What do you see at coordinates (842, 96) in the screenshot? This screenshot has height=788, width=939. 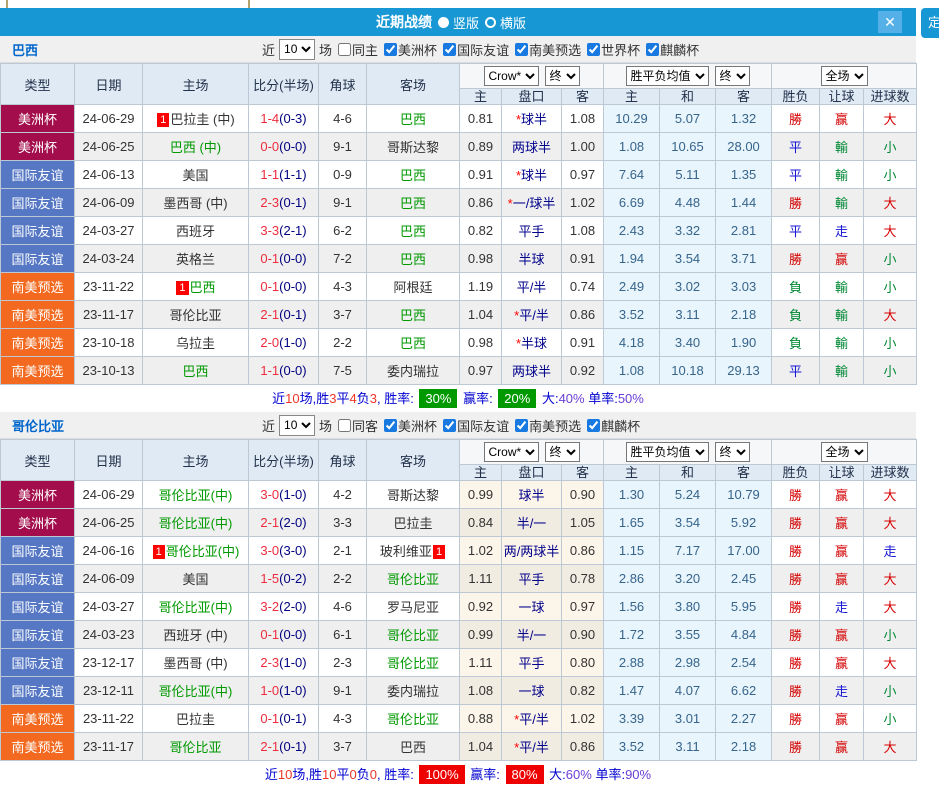 I see `col-handicap-result: 让球` at bounding box center [842, 96].